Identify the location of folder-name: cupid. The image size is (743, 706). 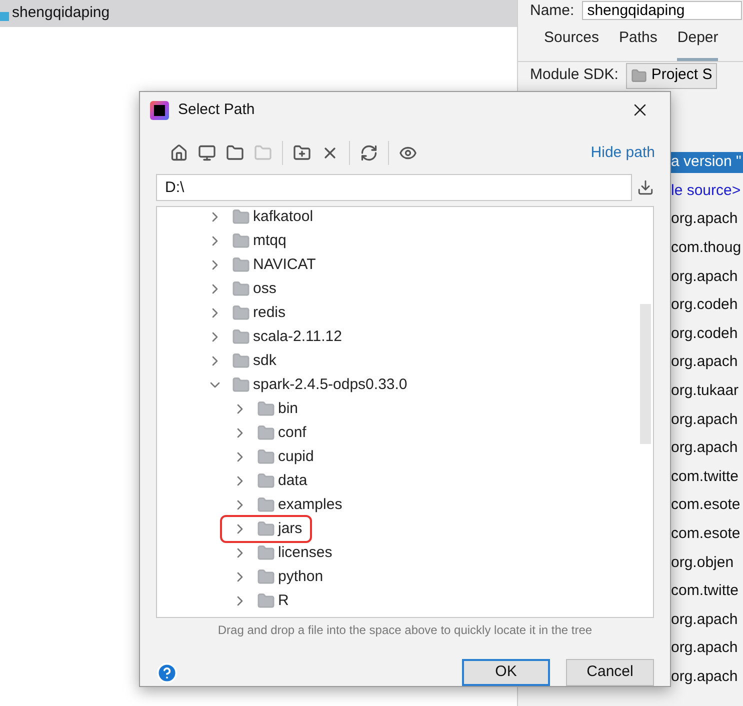
(296, 457).